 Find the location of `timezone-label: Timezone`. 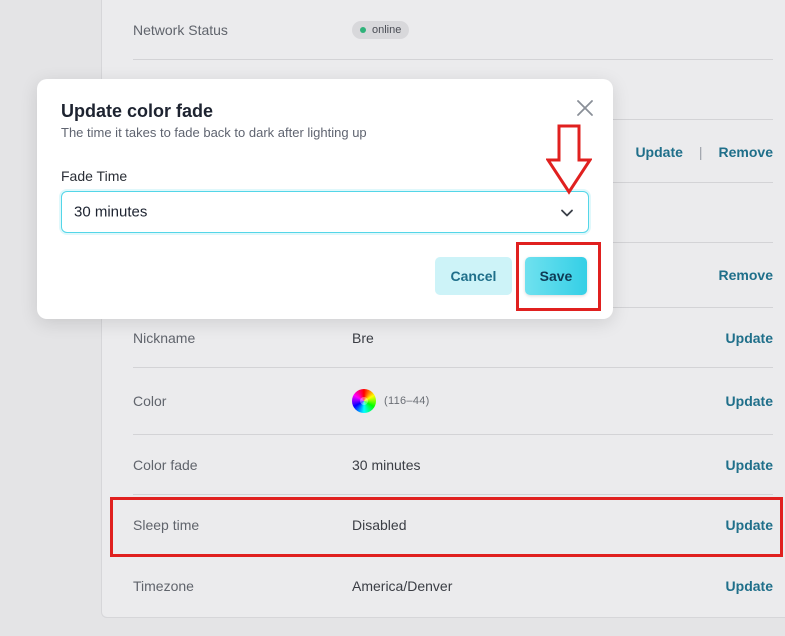

timezone-label: Timezone is located at coordinates (163, 586).